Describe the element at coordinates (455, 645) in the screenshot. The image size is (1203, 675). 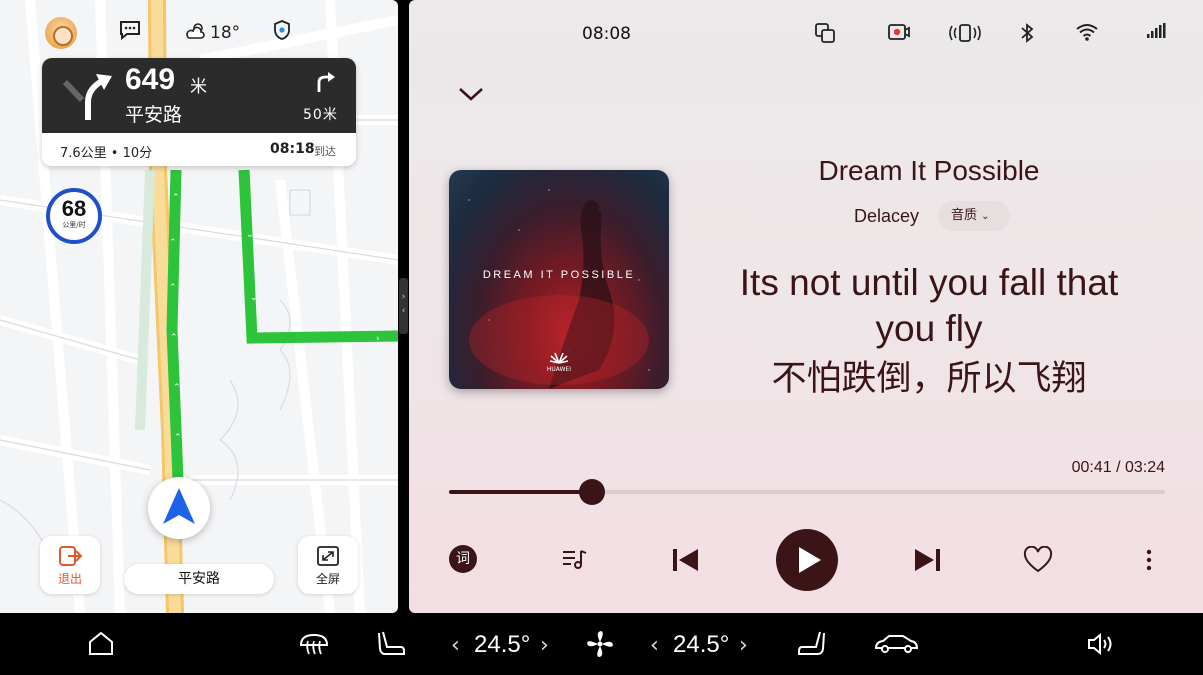
I see `left-temp-decrease-button: ‹` at that location.